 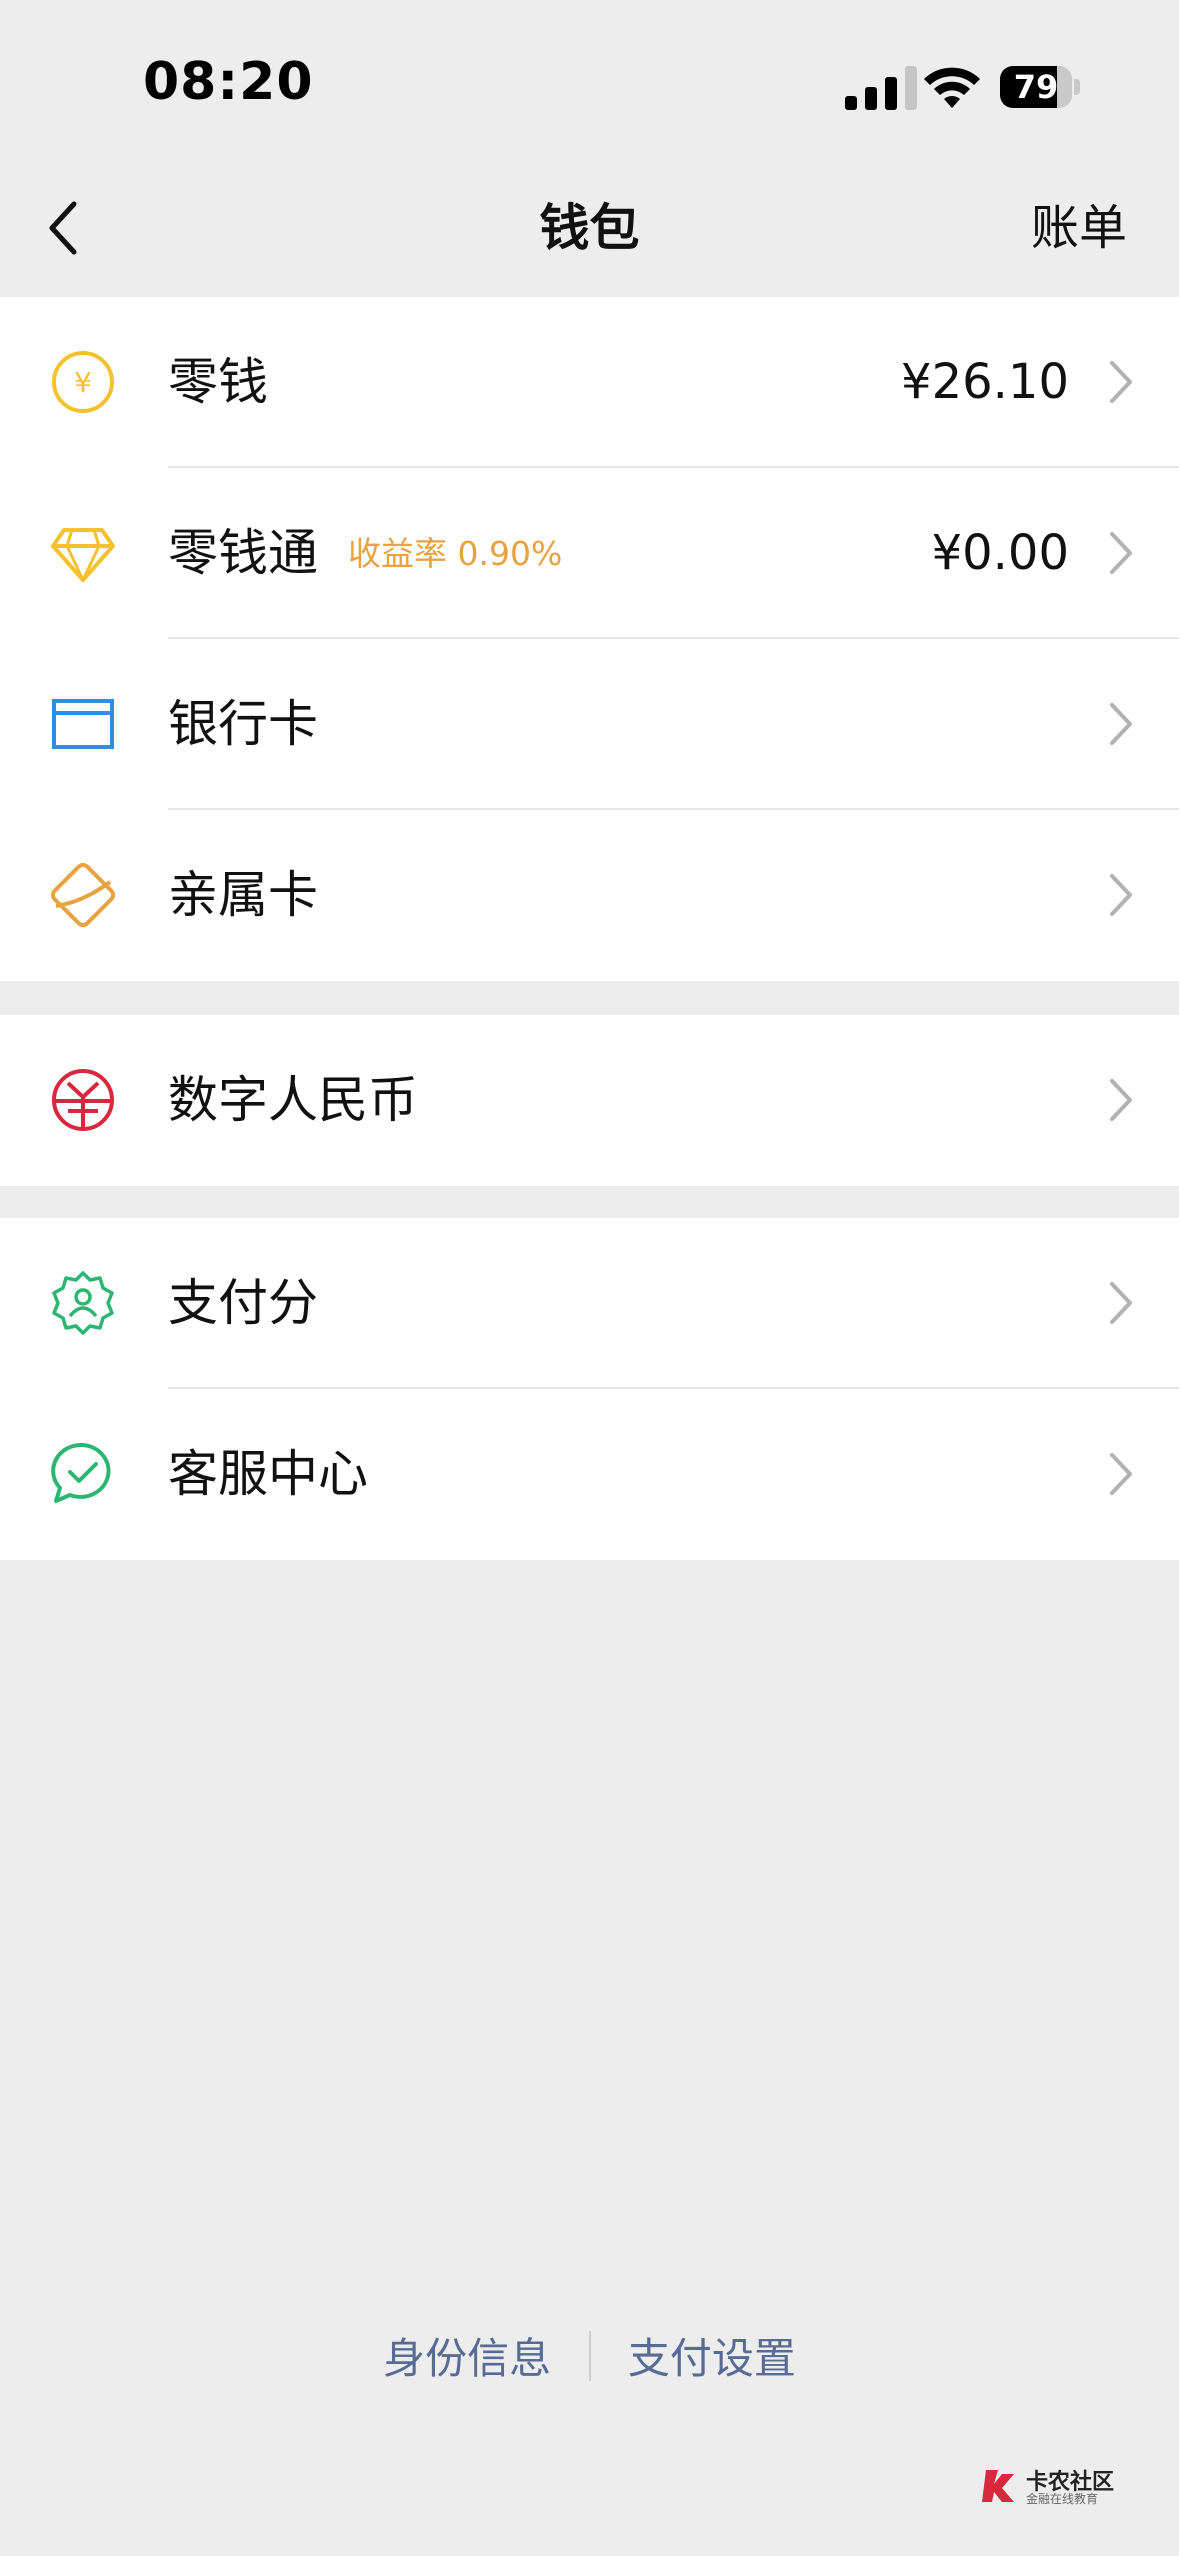 What do you see at coordinates (589, 895) in the screenshot?
I see `list-item-family-card: 亲属卡` at bounding box center [589, 895].